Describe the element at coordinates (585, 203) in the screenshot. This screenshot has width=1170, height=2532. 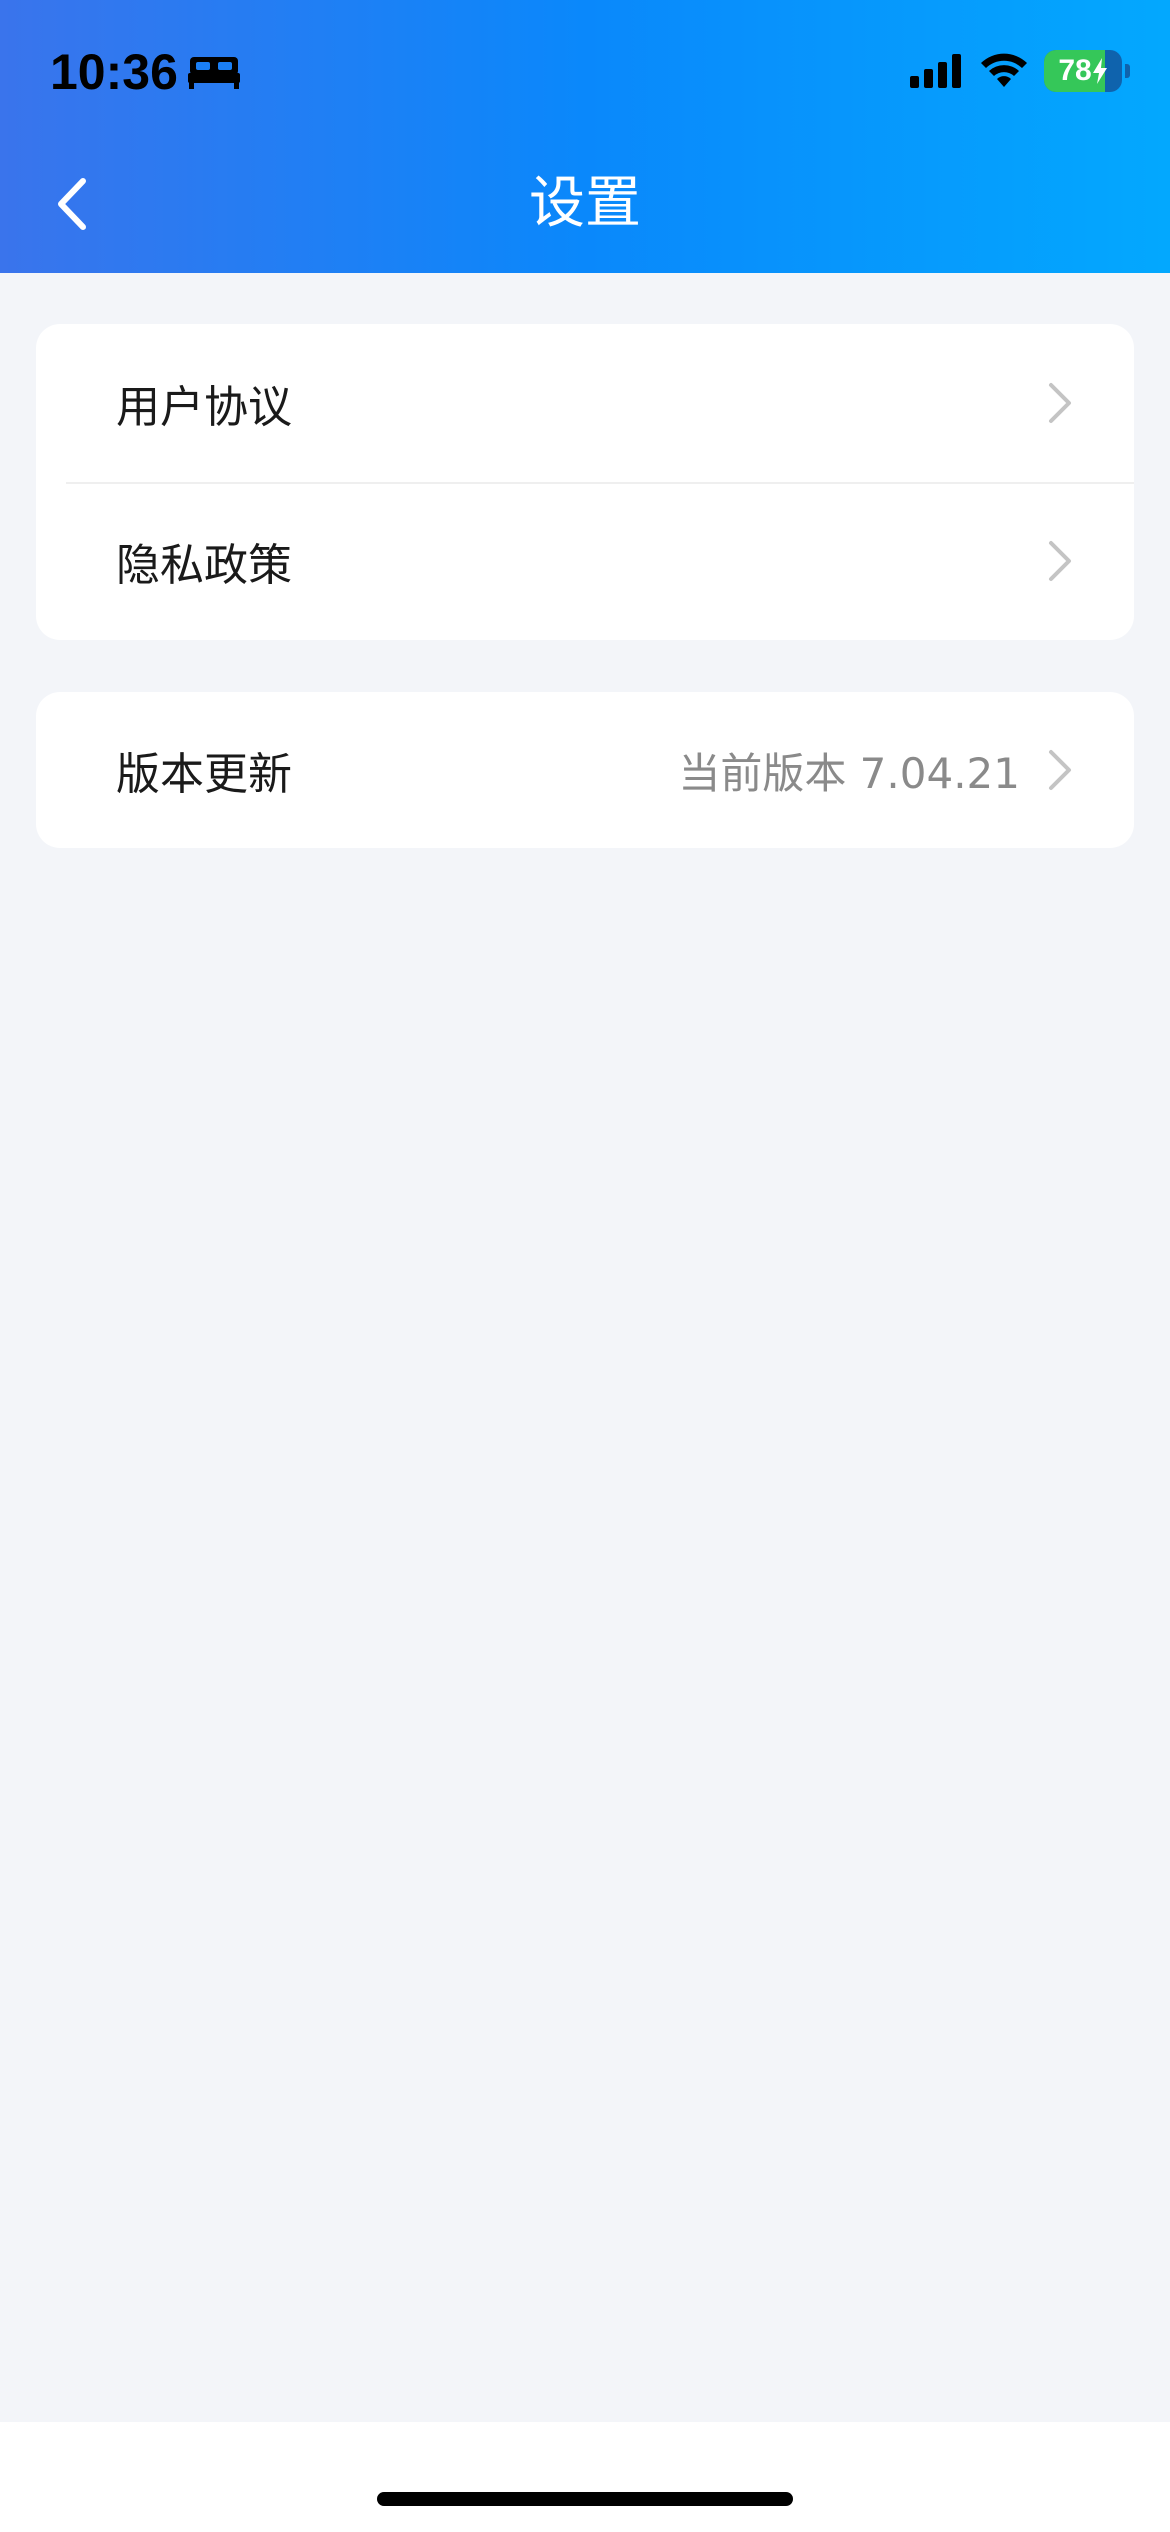
I see `page-title: 设置` at that location.